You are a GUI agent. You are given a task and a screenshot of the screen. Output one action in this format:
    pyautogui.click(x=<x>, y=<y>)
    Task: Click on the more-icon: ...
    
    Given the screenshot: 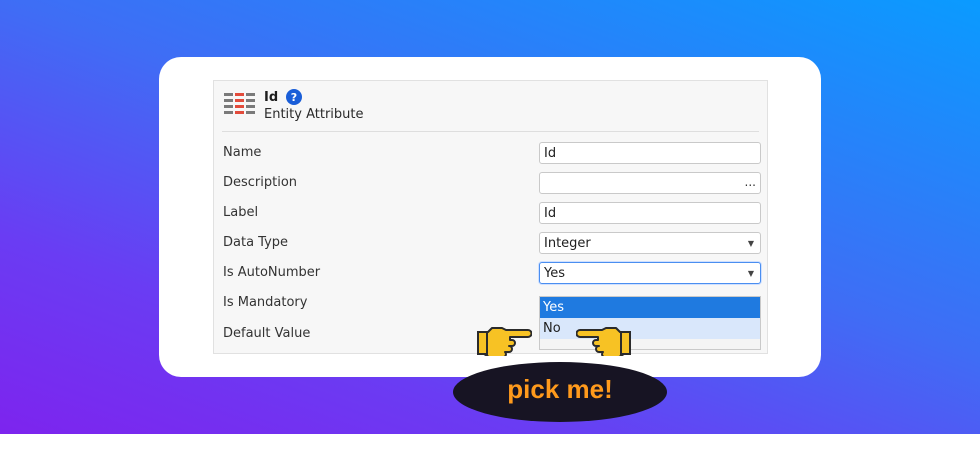 What is the action you would take?
    pyautogui.click(x=750, y=182)
    